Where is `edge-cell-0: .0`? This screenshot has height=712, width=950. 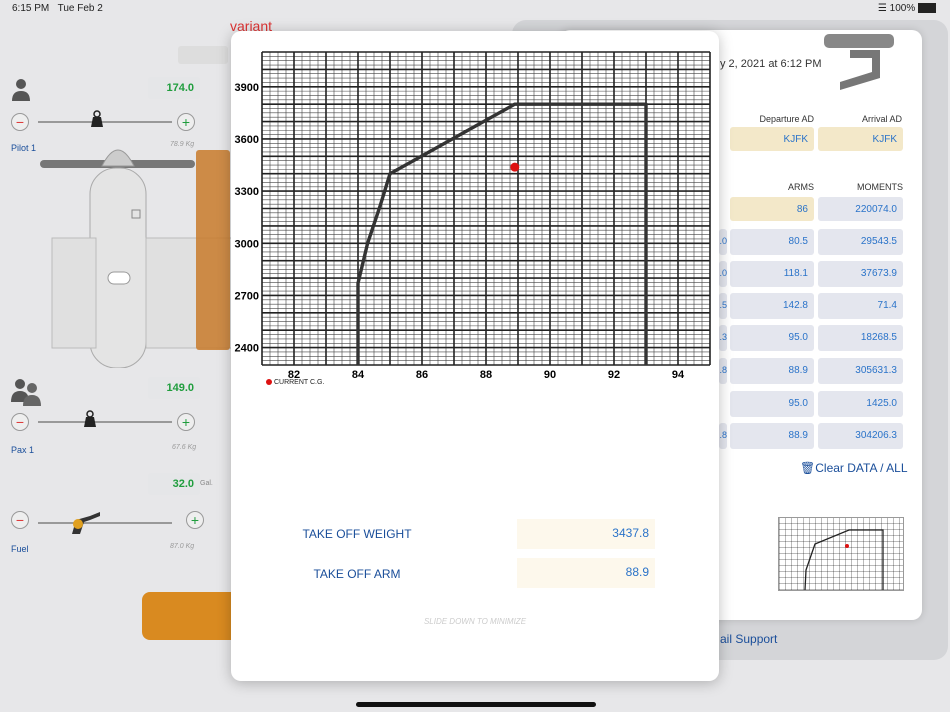 edge-cell-0: .0 is located at coordinates (723, 242).